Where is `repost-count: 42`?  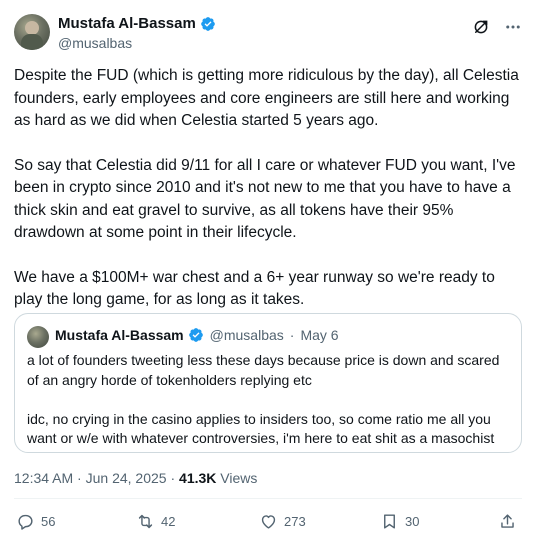 repost-count: 42 is located at coordinates (168, 521).